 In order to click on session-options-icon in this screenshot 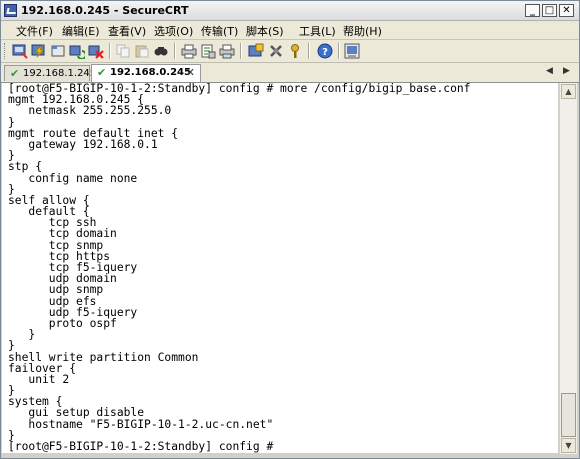, I will do `click(256, 51)`.